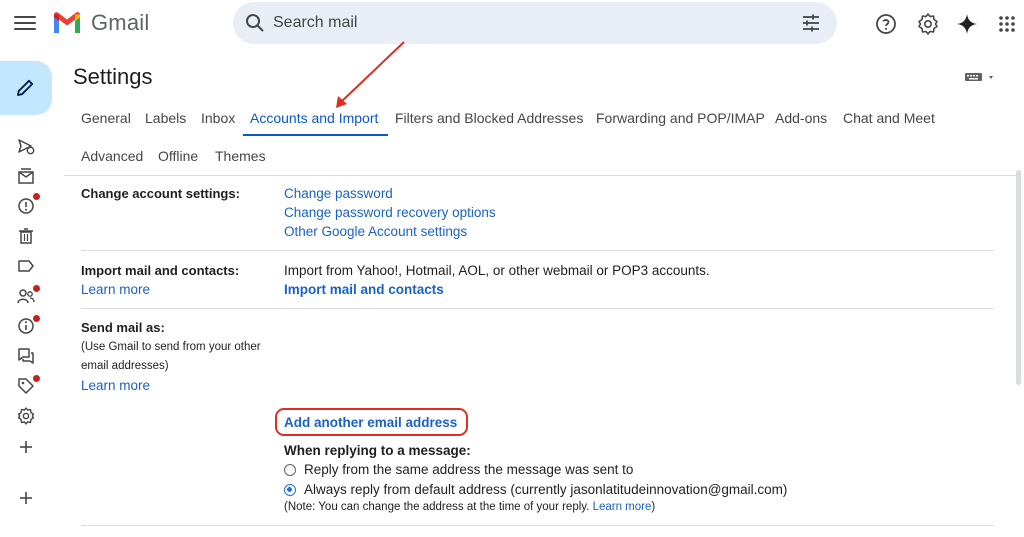 The width and height of the screenshot is (1024, 537). Describe the element at coordinates (25, 23) in the screenshot. I see `main-menu-icon` at that location.